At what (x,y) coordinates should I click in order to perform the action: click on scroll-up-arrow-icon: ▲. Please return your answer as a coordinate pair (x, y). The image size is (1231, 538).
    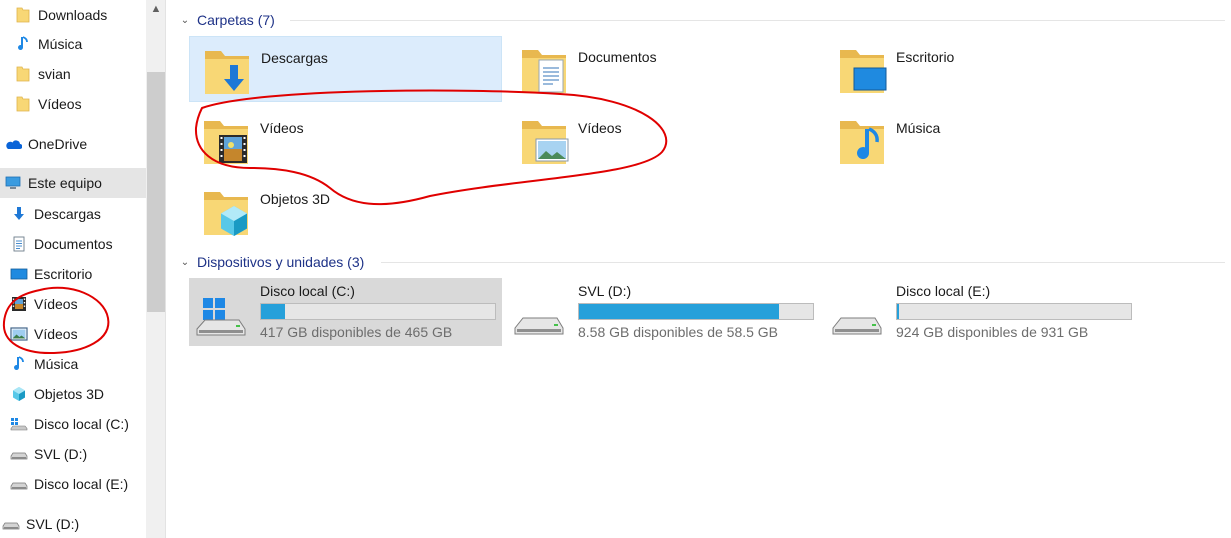
    Looking at the image, I should click on (156, 9).